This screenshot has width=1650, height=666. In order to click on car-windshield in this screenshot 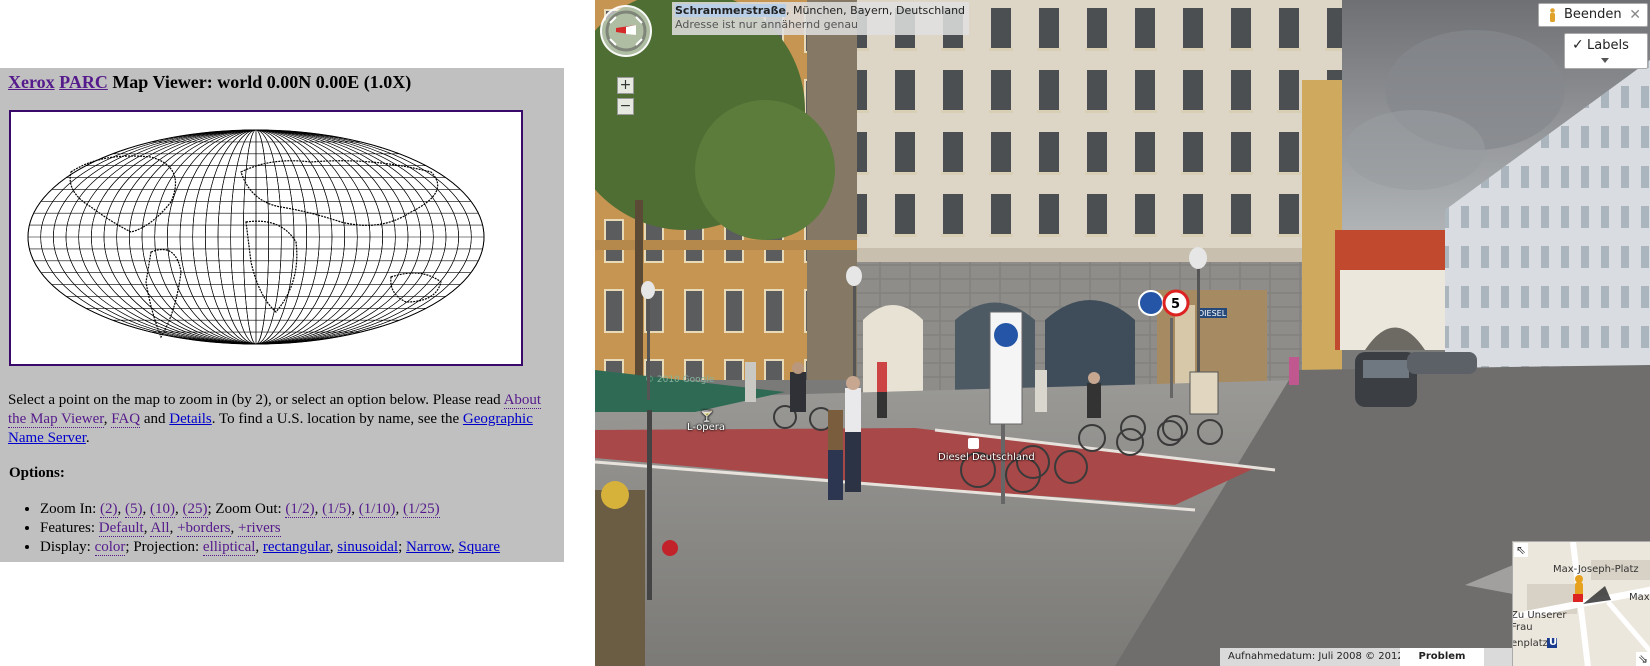, I will do `click(1386, 369)`.